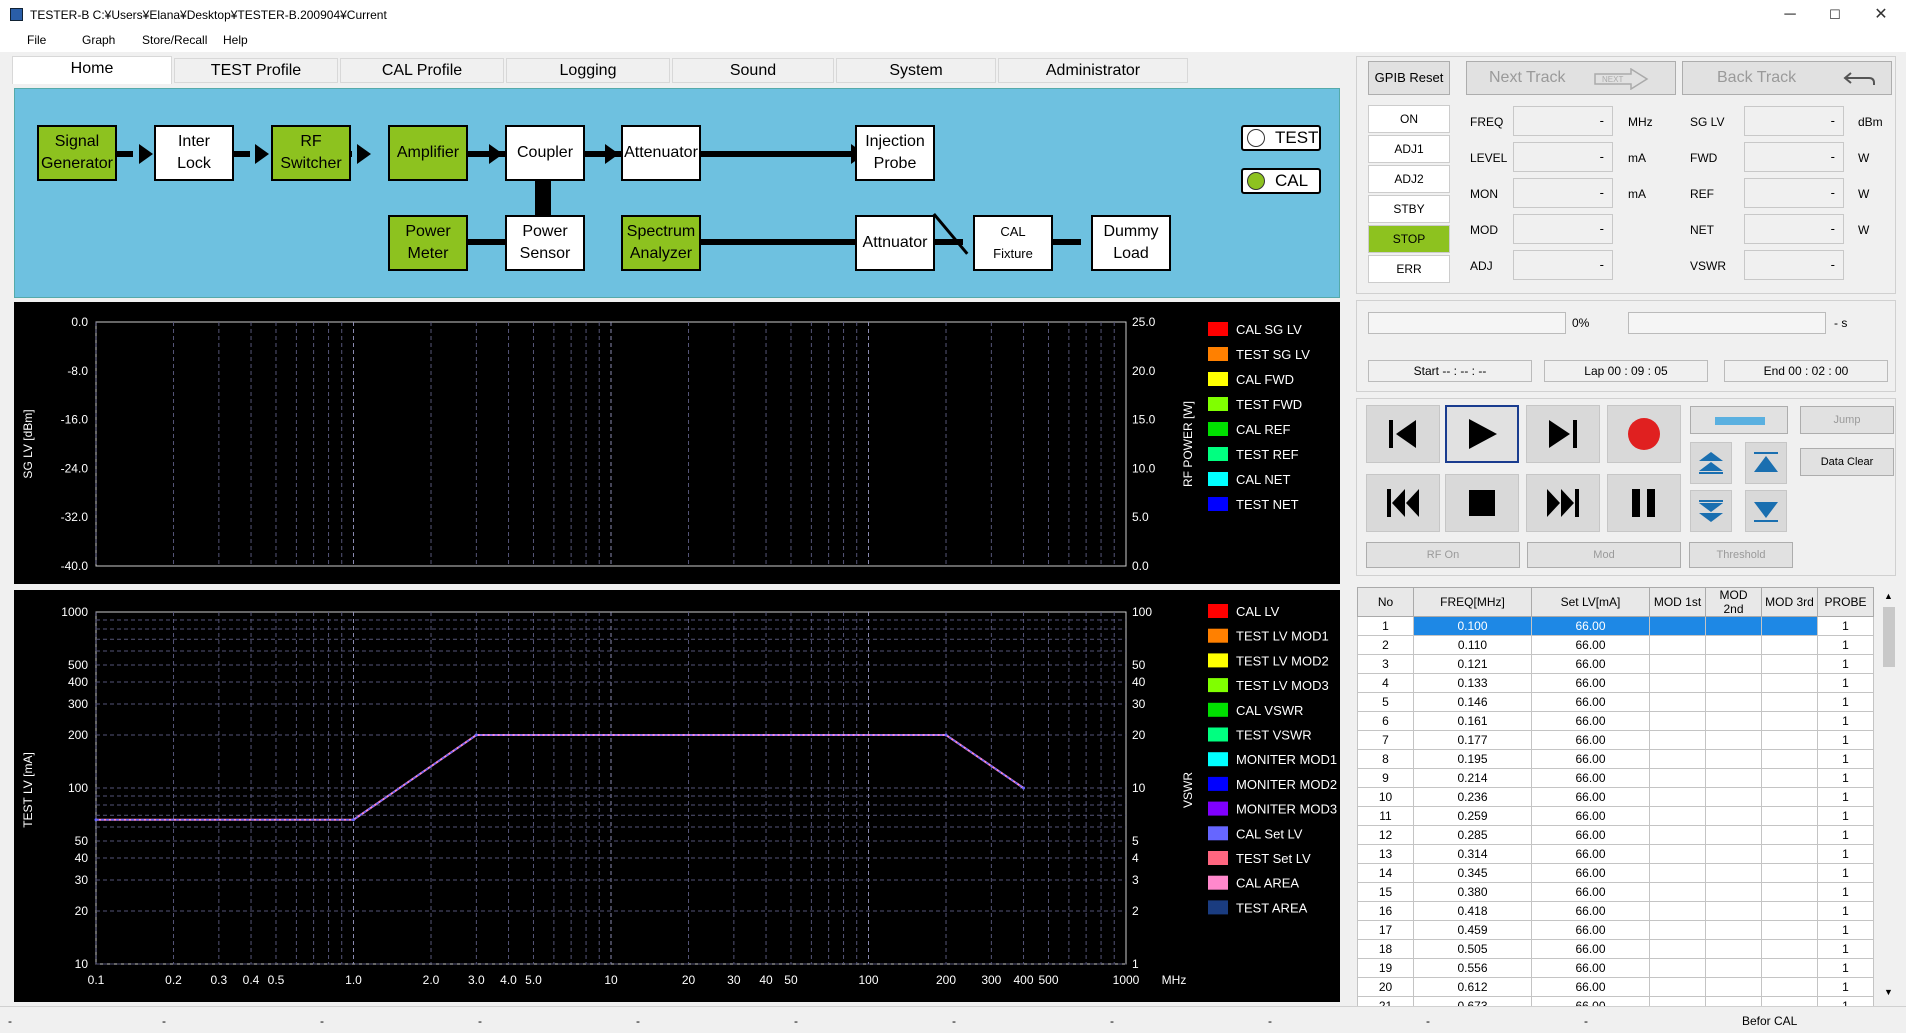  Describe the element at coordinates (1888, 992) in the screenshot. I see `scroll-down-icon: ▼` at that location.